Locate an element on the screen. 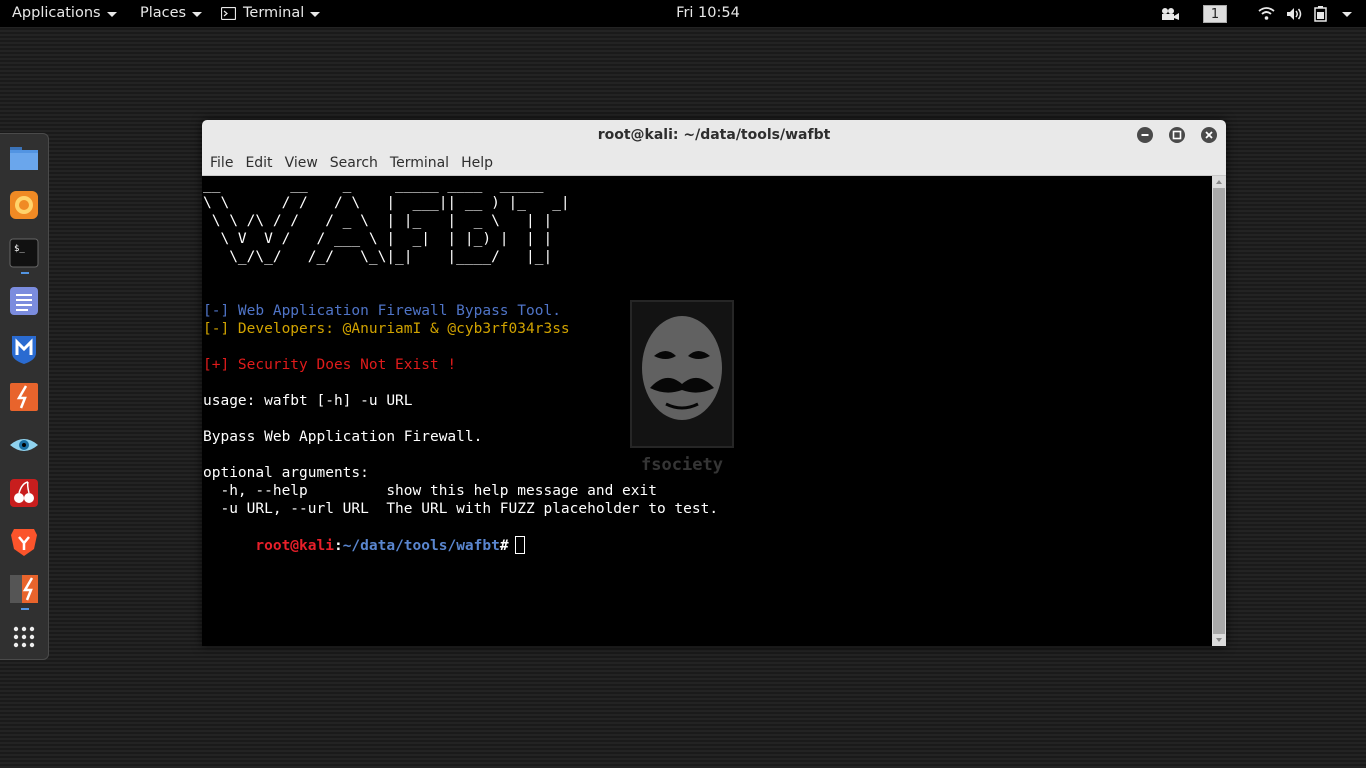 The width and height of the screenshot is (1366, 768). scroll-up-icon is located at coordinates (1219, 182).